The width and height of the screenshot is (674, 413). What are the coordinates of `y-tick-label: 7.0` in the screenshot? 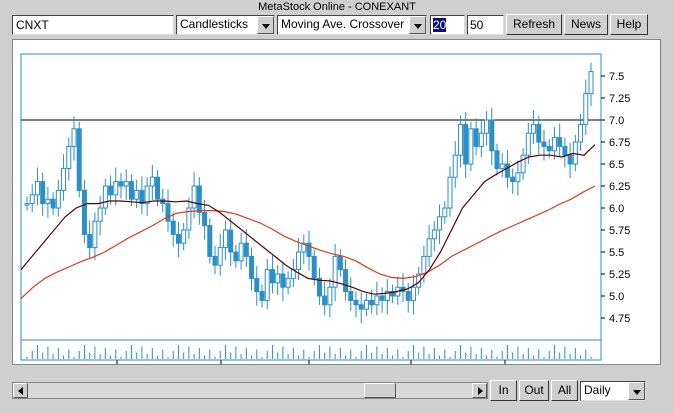 It's located at (616, 121).